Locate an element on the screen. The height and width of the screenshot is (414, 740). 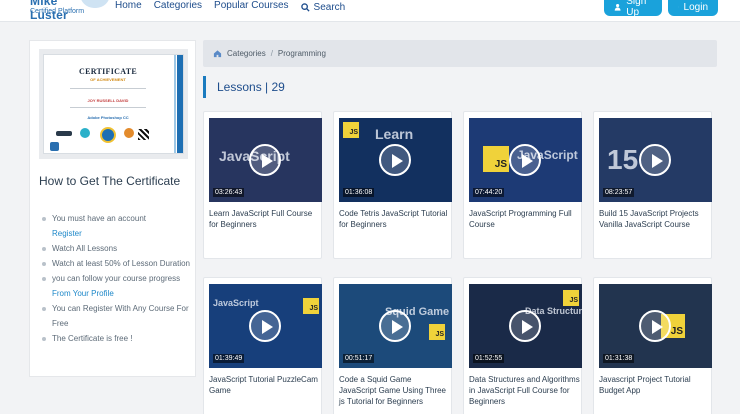
signup-label: Sign Up is located at coordinates (636, 9).